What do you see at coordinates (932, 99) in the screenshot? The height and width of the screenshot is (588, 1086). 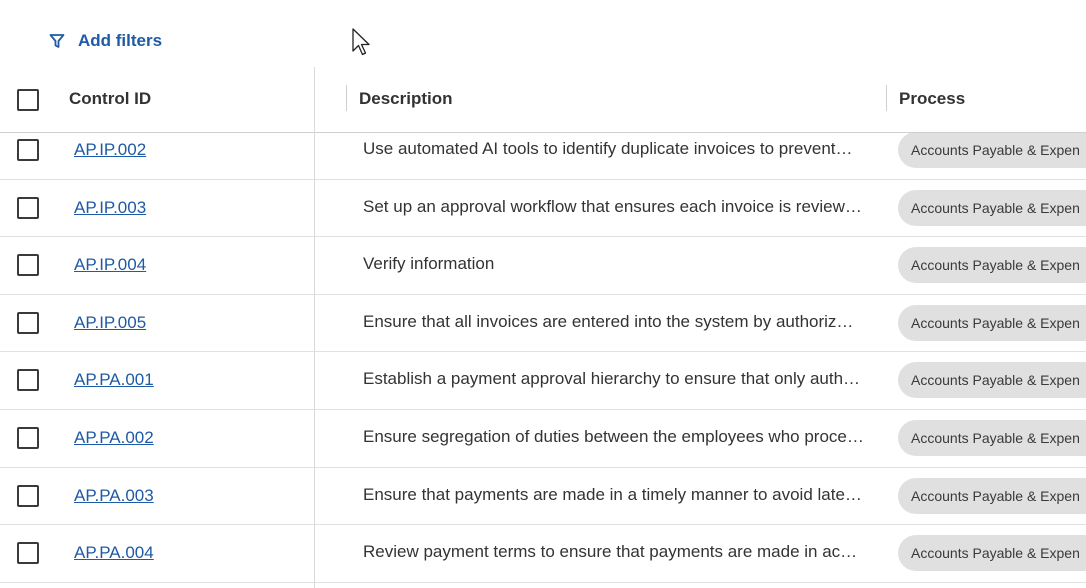 I see `column-header-process: Process` at bounding box center [932, 99].